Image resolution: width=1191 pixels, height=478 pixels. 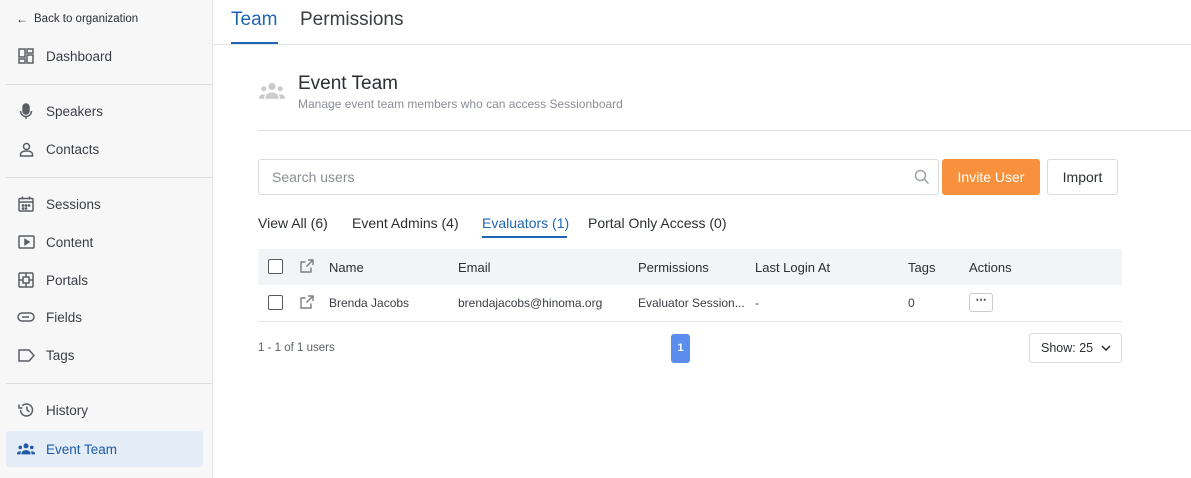 I want to click on sidebar-item-label: Event Team, so click(x=82, y=449).